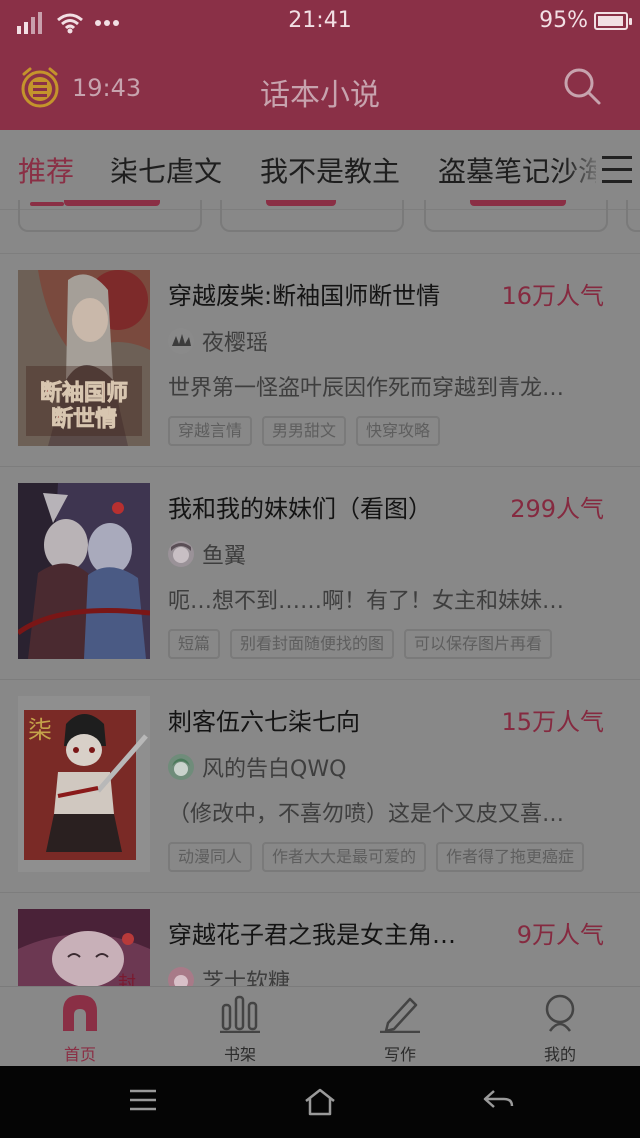  I want to click on book-tag: 穿越言情, so click(210, 431).